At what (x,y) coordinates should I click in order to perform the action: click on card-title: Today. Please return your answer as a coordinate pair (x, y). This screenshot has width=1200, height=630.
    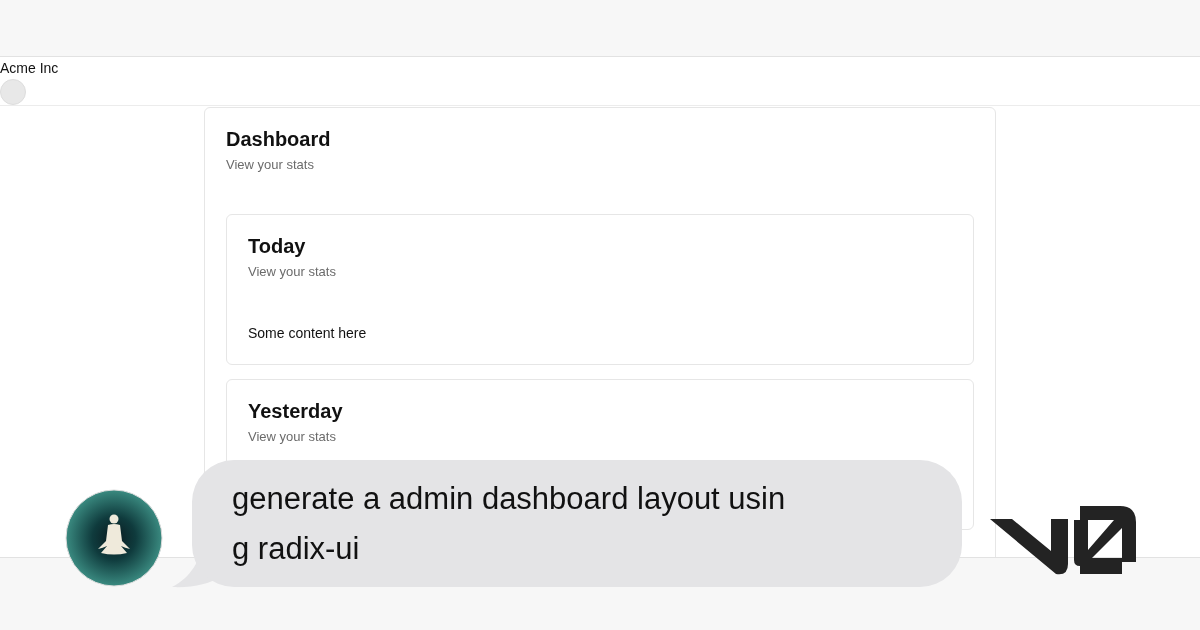
    Looking at the image, I should click on (277, 246).